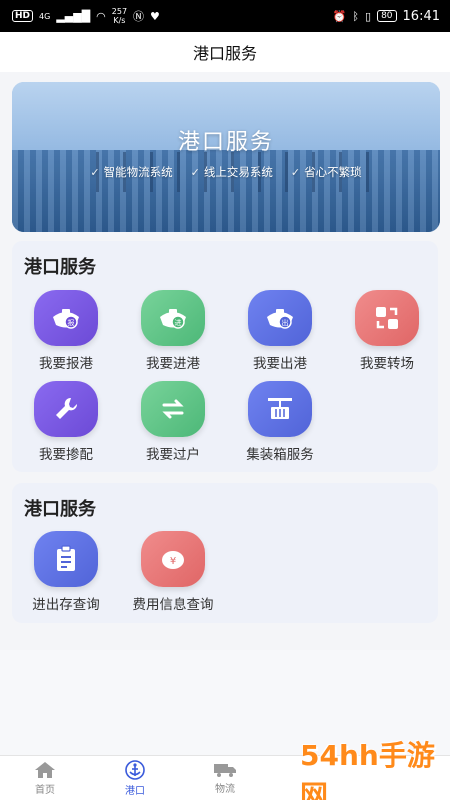  I want to click on nav-bar: 港口服务, so click(225, 52).